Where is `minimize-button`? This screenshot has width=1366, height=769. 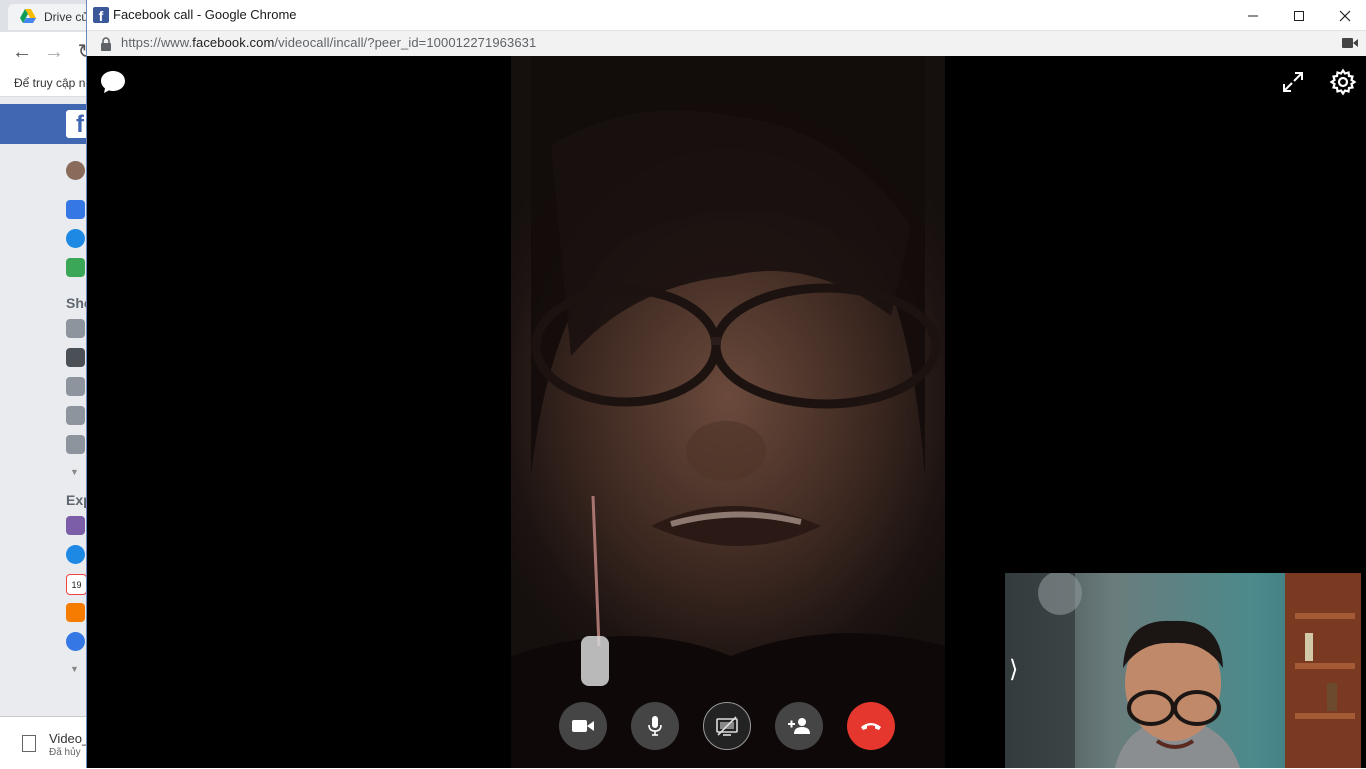 minimize-button is located at coordinates (1253, 15).